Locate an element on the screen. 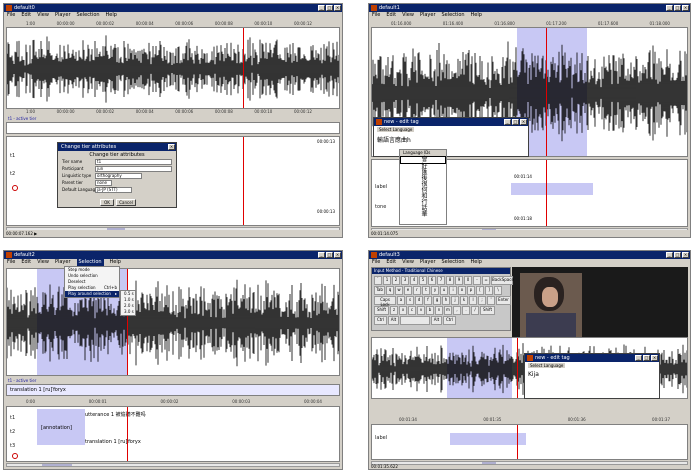 The width and height of the screenshot is (694, 473). annotation-text-input: 輸語言應曲h is located at coordinates (394, 139).